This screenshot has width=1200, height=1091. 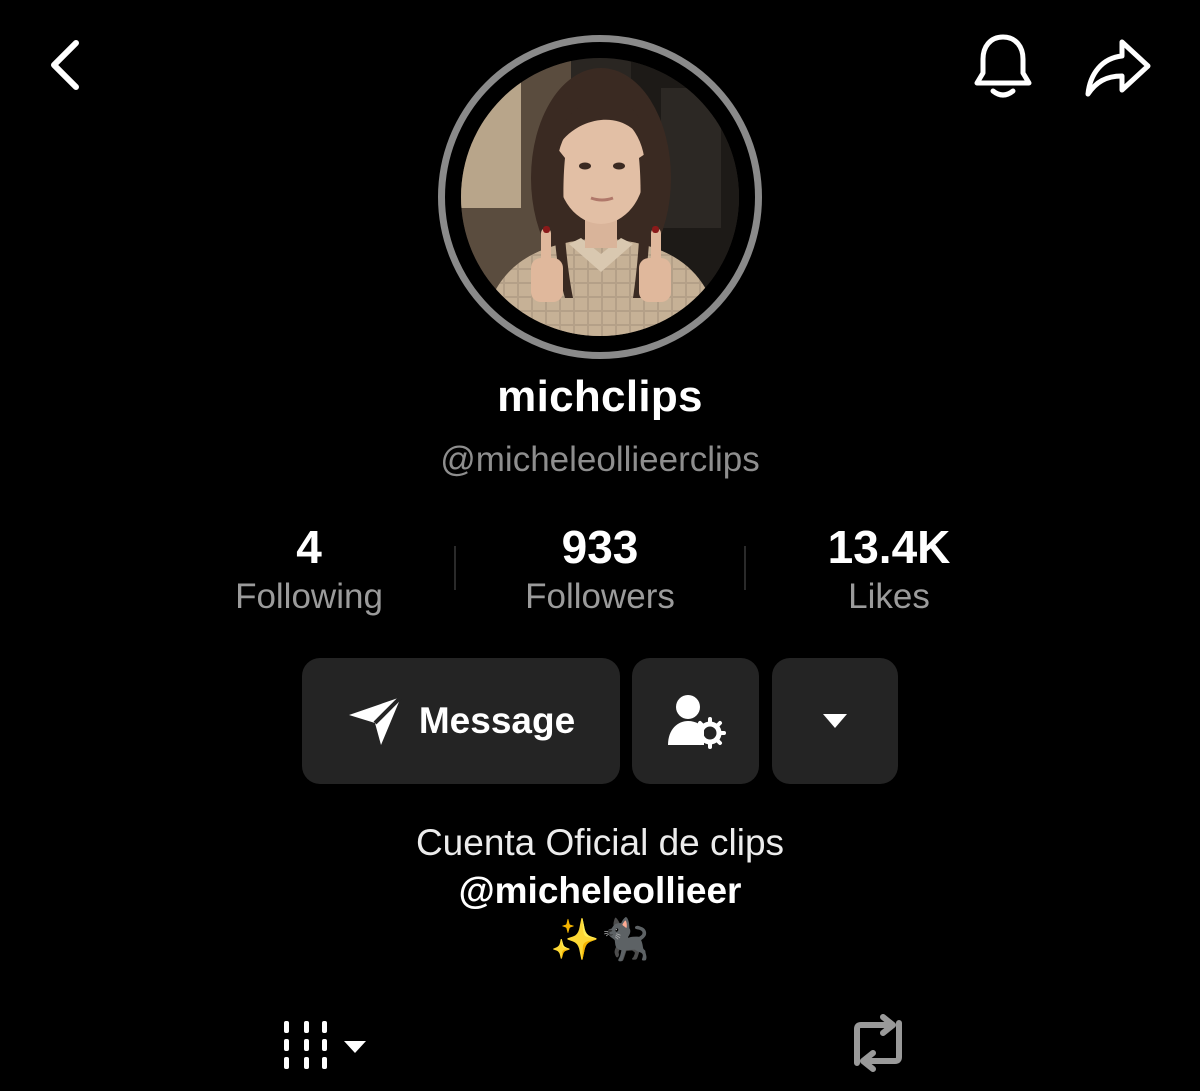 I want to click on grid-columns-icon, so click(x=325, y=1045).